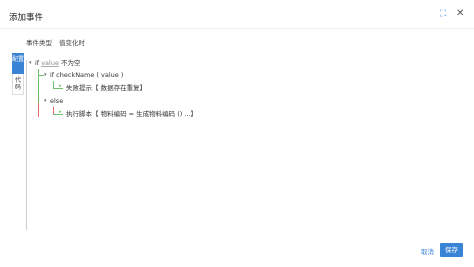 The image size is (474, 267). What do you see at coordinates (30, 63) in the screenshot?
I see `collapse-if-icon: ▾` at bounding box center [30, 63].